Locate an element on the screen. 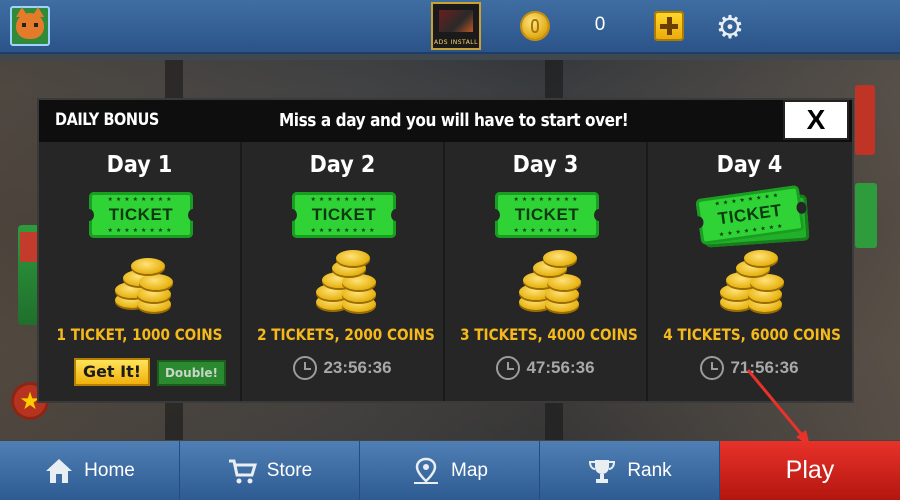  coin-count: 0 is located at coordinates (600, 24).